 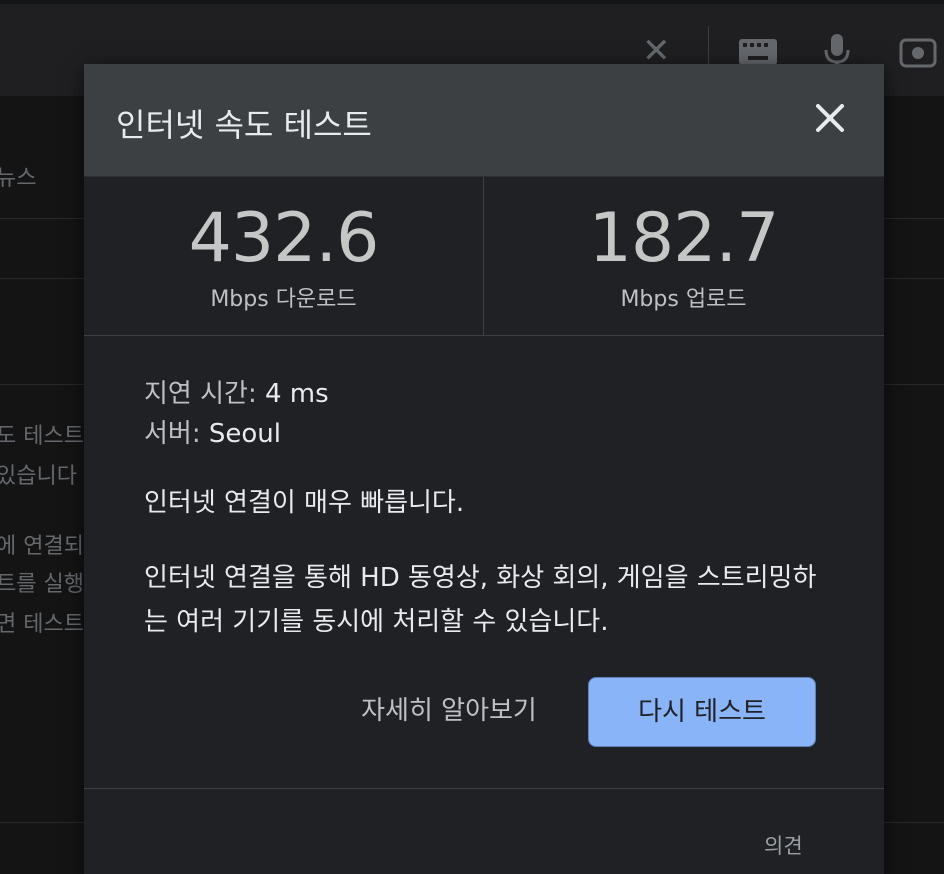 I want to click on download-result: 432.6 Mbps 다운로드, so click(x=284, y=256).